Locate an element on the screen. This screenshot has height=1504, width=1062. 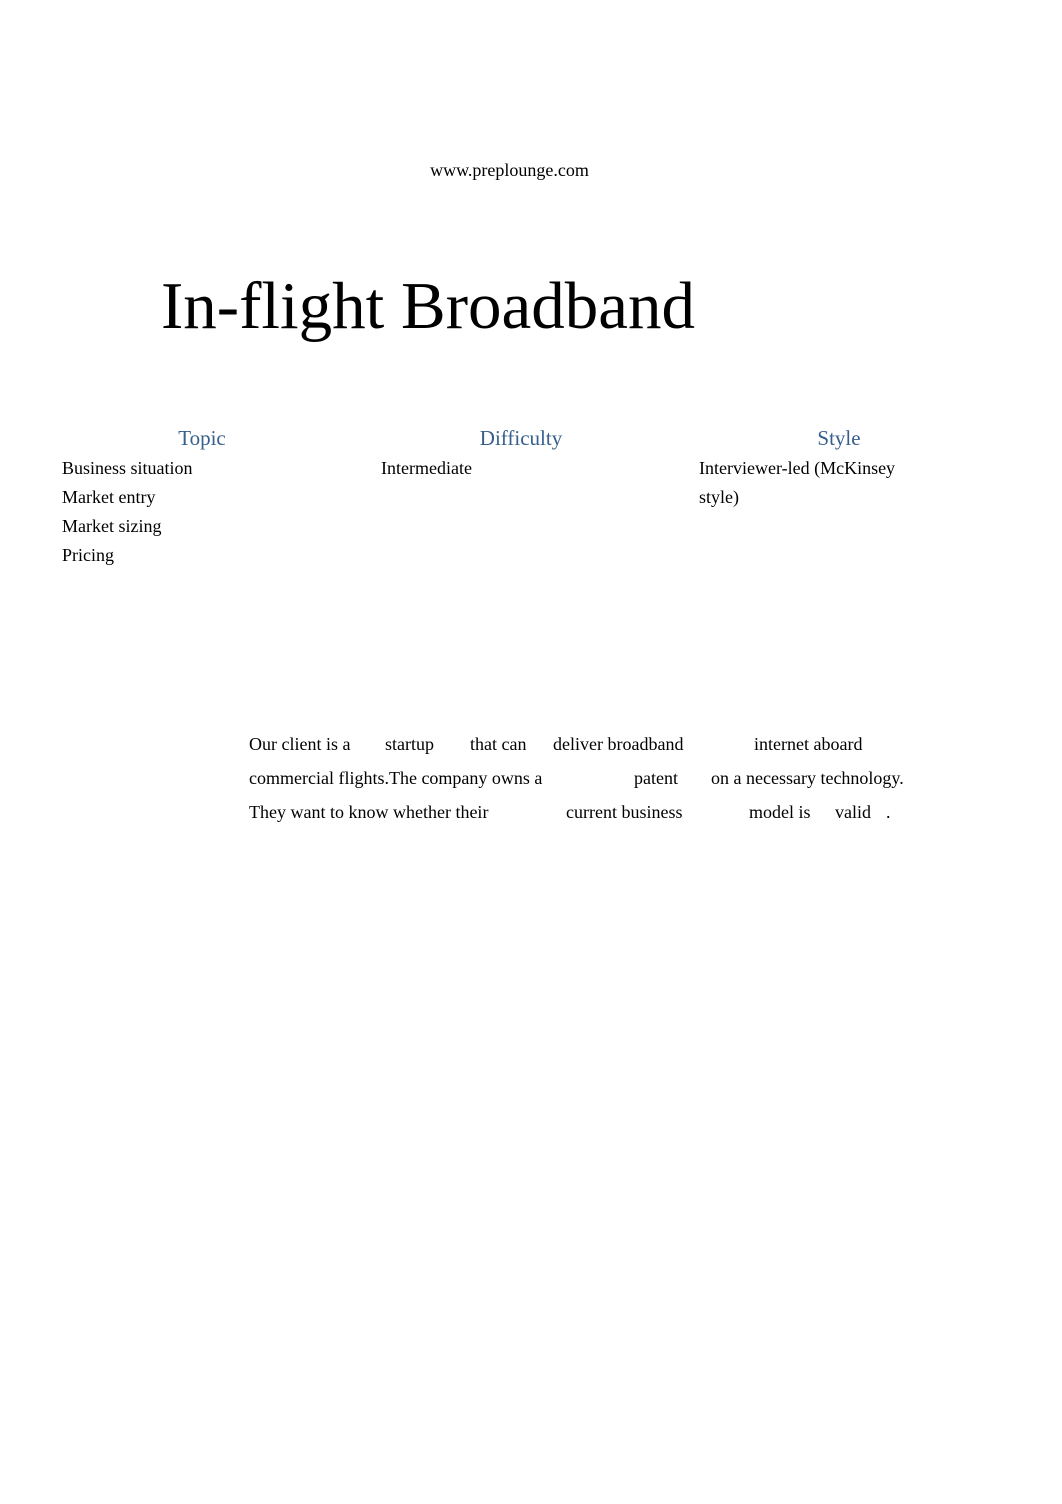
style-list: Interviewer-led (McKinsey style) is located at coordinates (809, 483).